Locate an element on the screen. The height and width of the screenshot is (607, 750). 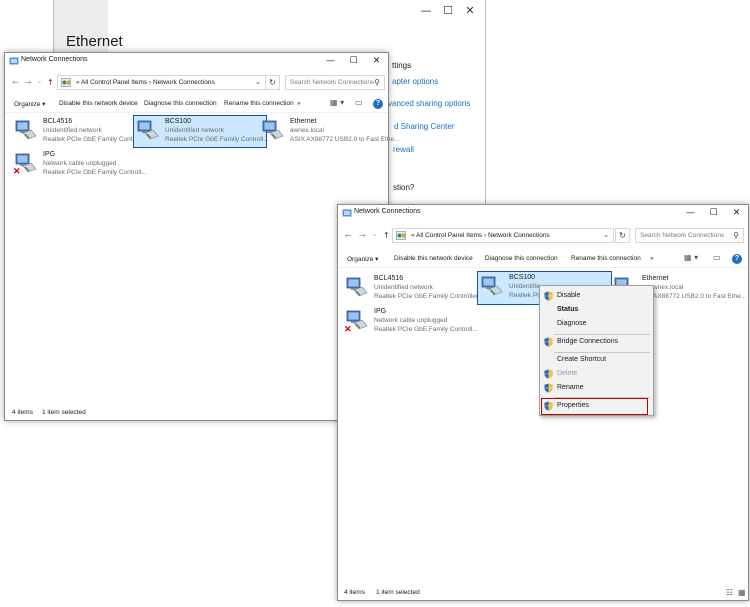
firewall-link: rewall is located at coordinates (403, 149).